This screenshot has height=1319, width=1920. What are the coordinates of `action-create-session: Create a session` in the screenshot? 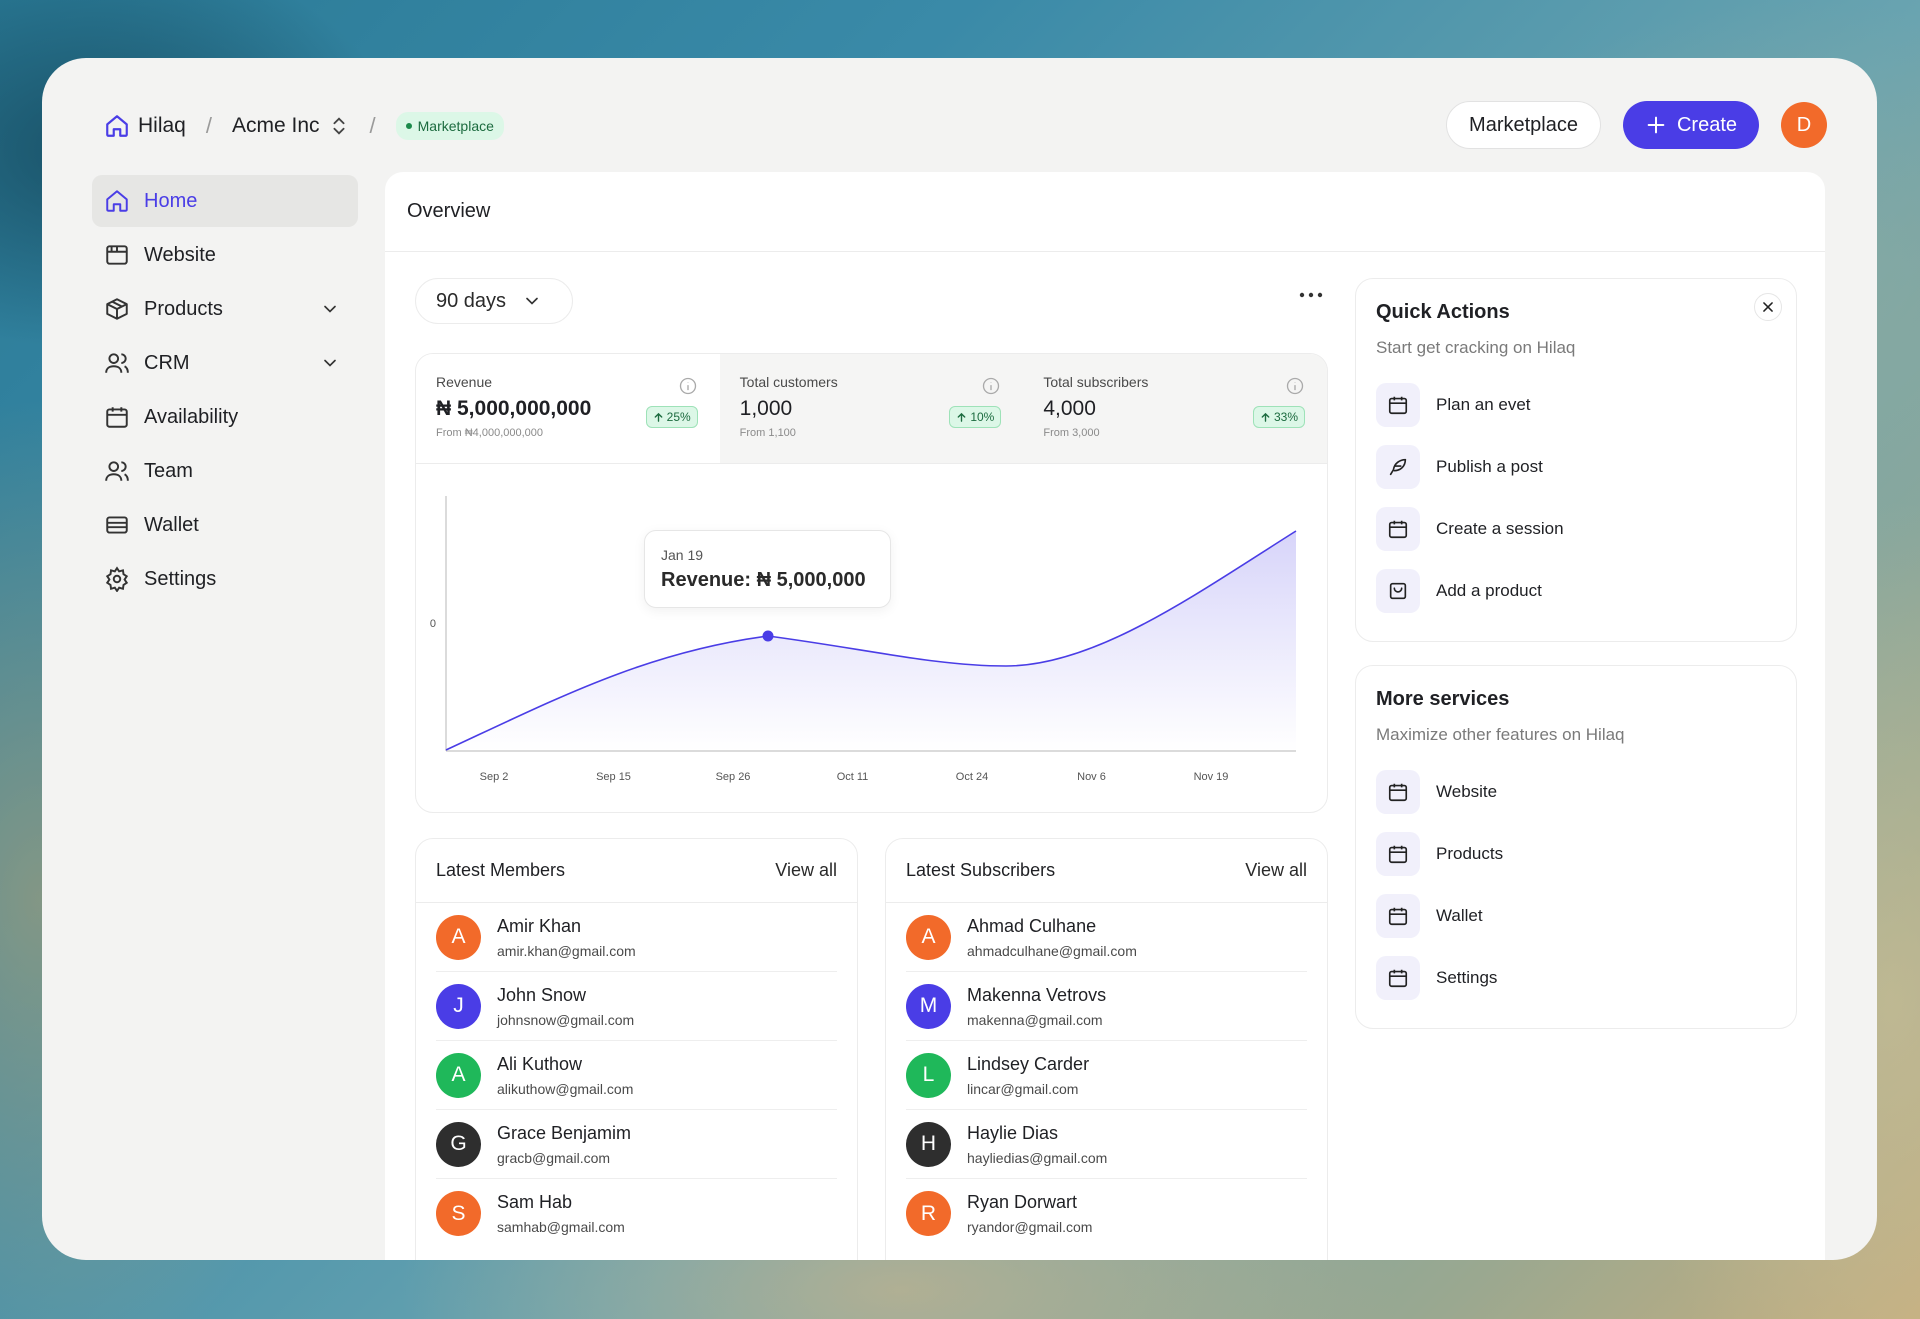 It's located at (1576, 529).